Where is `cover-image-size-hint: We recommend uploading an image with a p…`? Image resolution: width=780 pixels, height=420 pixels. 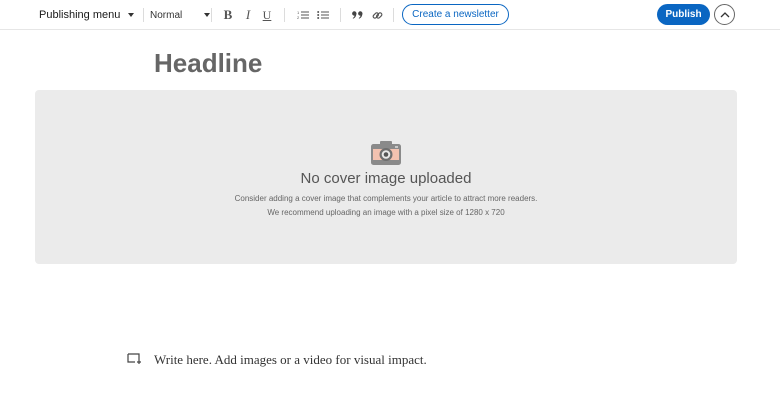 cover-image-size-hint: We recommend uploading an image with a p… is located at coordinates (386, 212).